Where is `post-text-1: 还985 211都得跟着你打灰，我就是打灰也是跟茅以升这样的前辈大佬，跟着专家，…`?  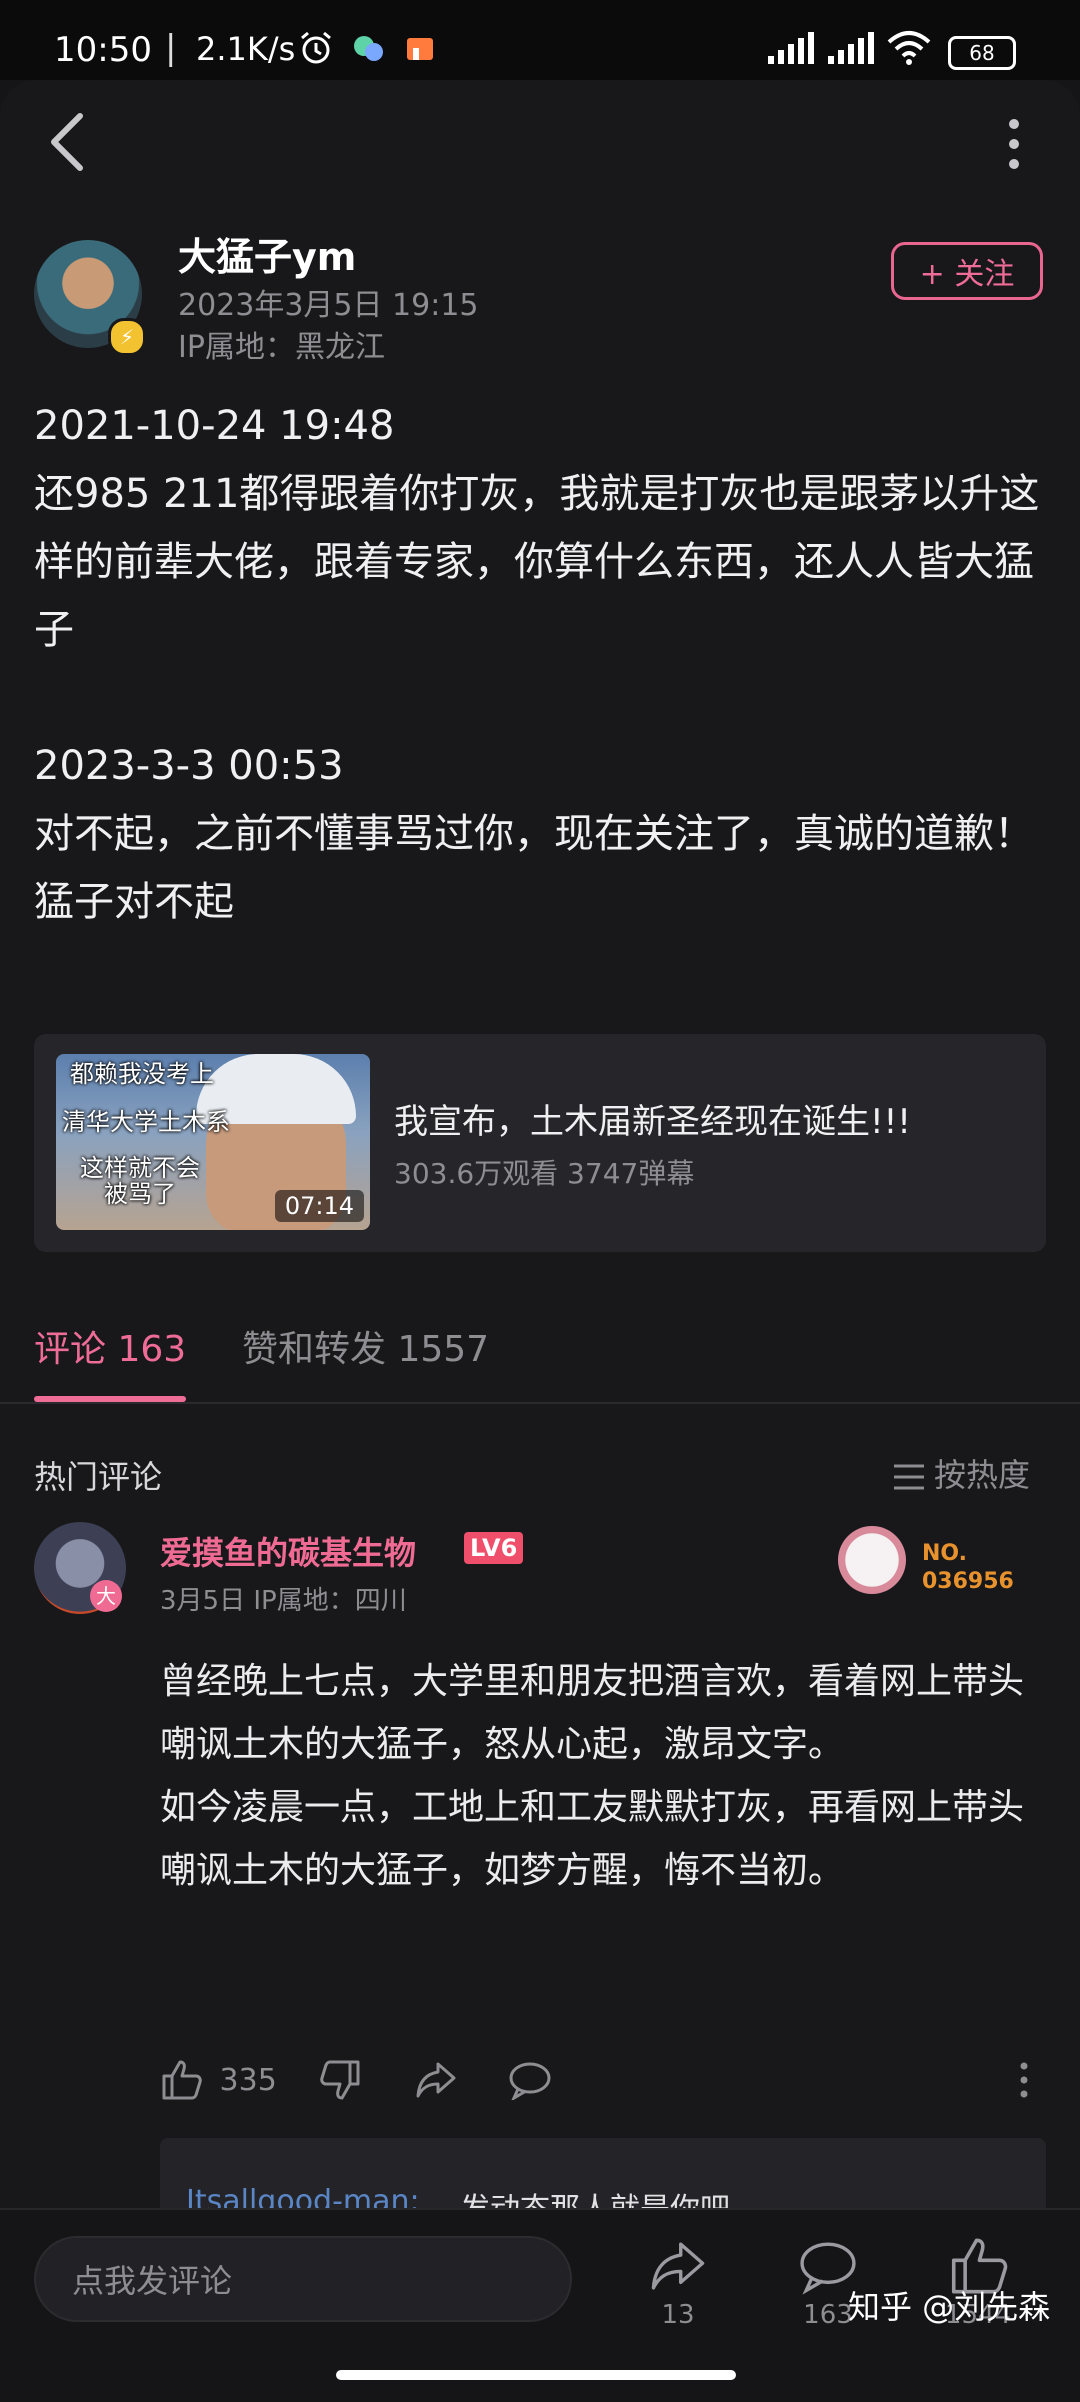
post-text-1: 还985 211都得跟着你打灰，我就是打灰也是跟茅以升这样的前辈大佬，跟着专家，… is located at coordinates (537, 562).